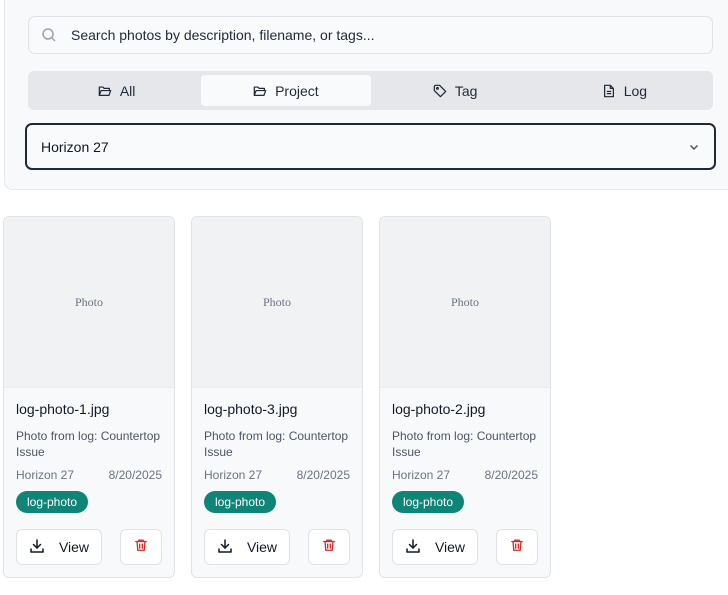 The image size is (728, 595). I want to click on tab-all: All, so click(116, 90).